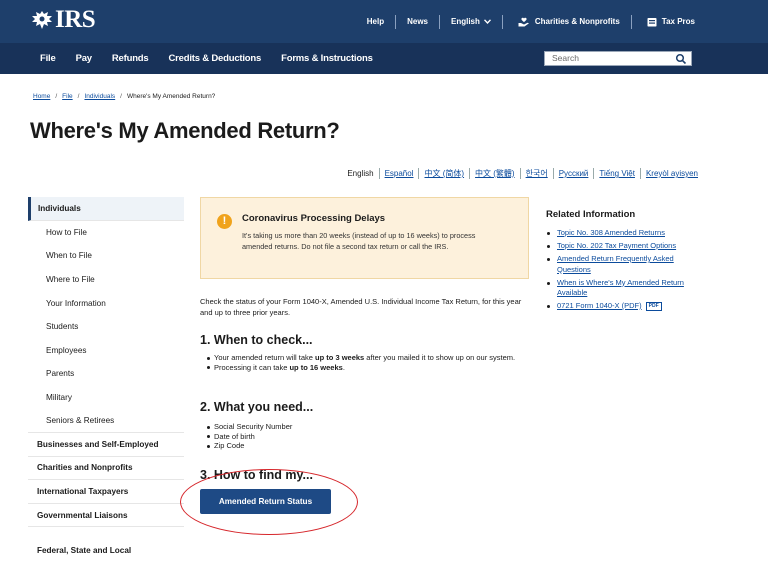 This screenshot has width=768, height=561. What do you see at coordinates (523, 21) in the screenshot?
I see `hand-heart-icon` at bounding box center [523, 21].